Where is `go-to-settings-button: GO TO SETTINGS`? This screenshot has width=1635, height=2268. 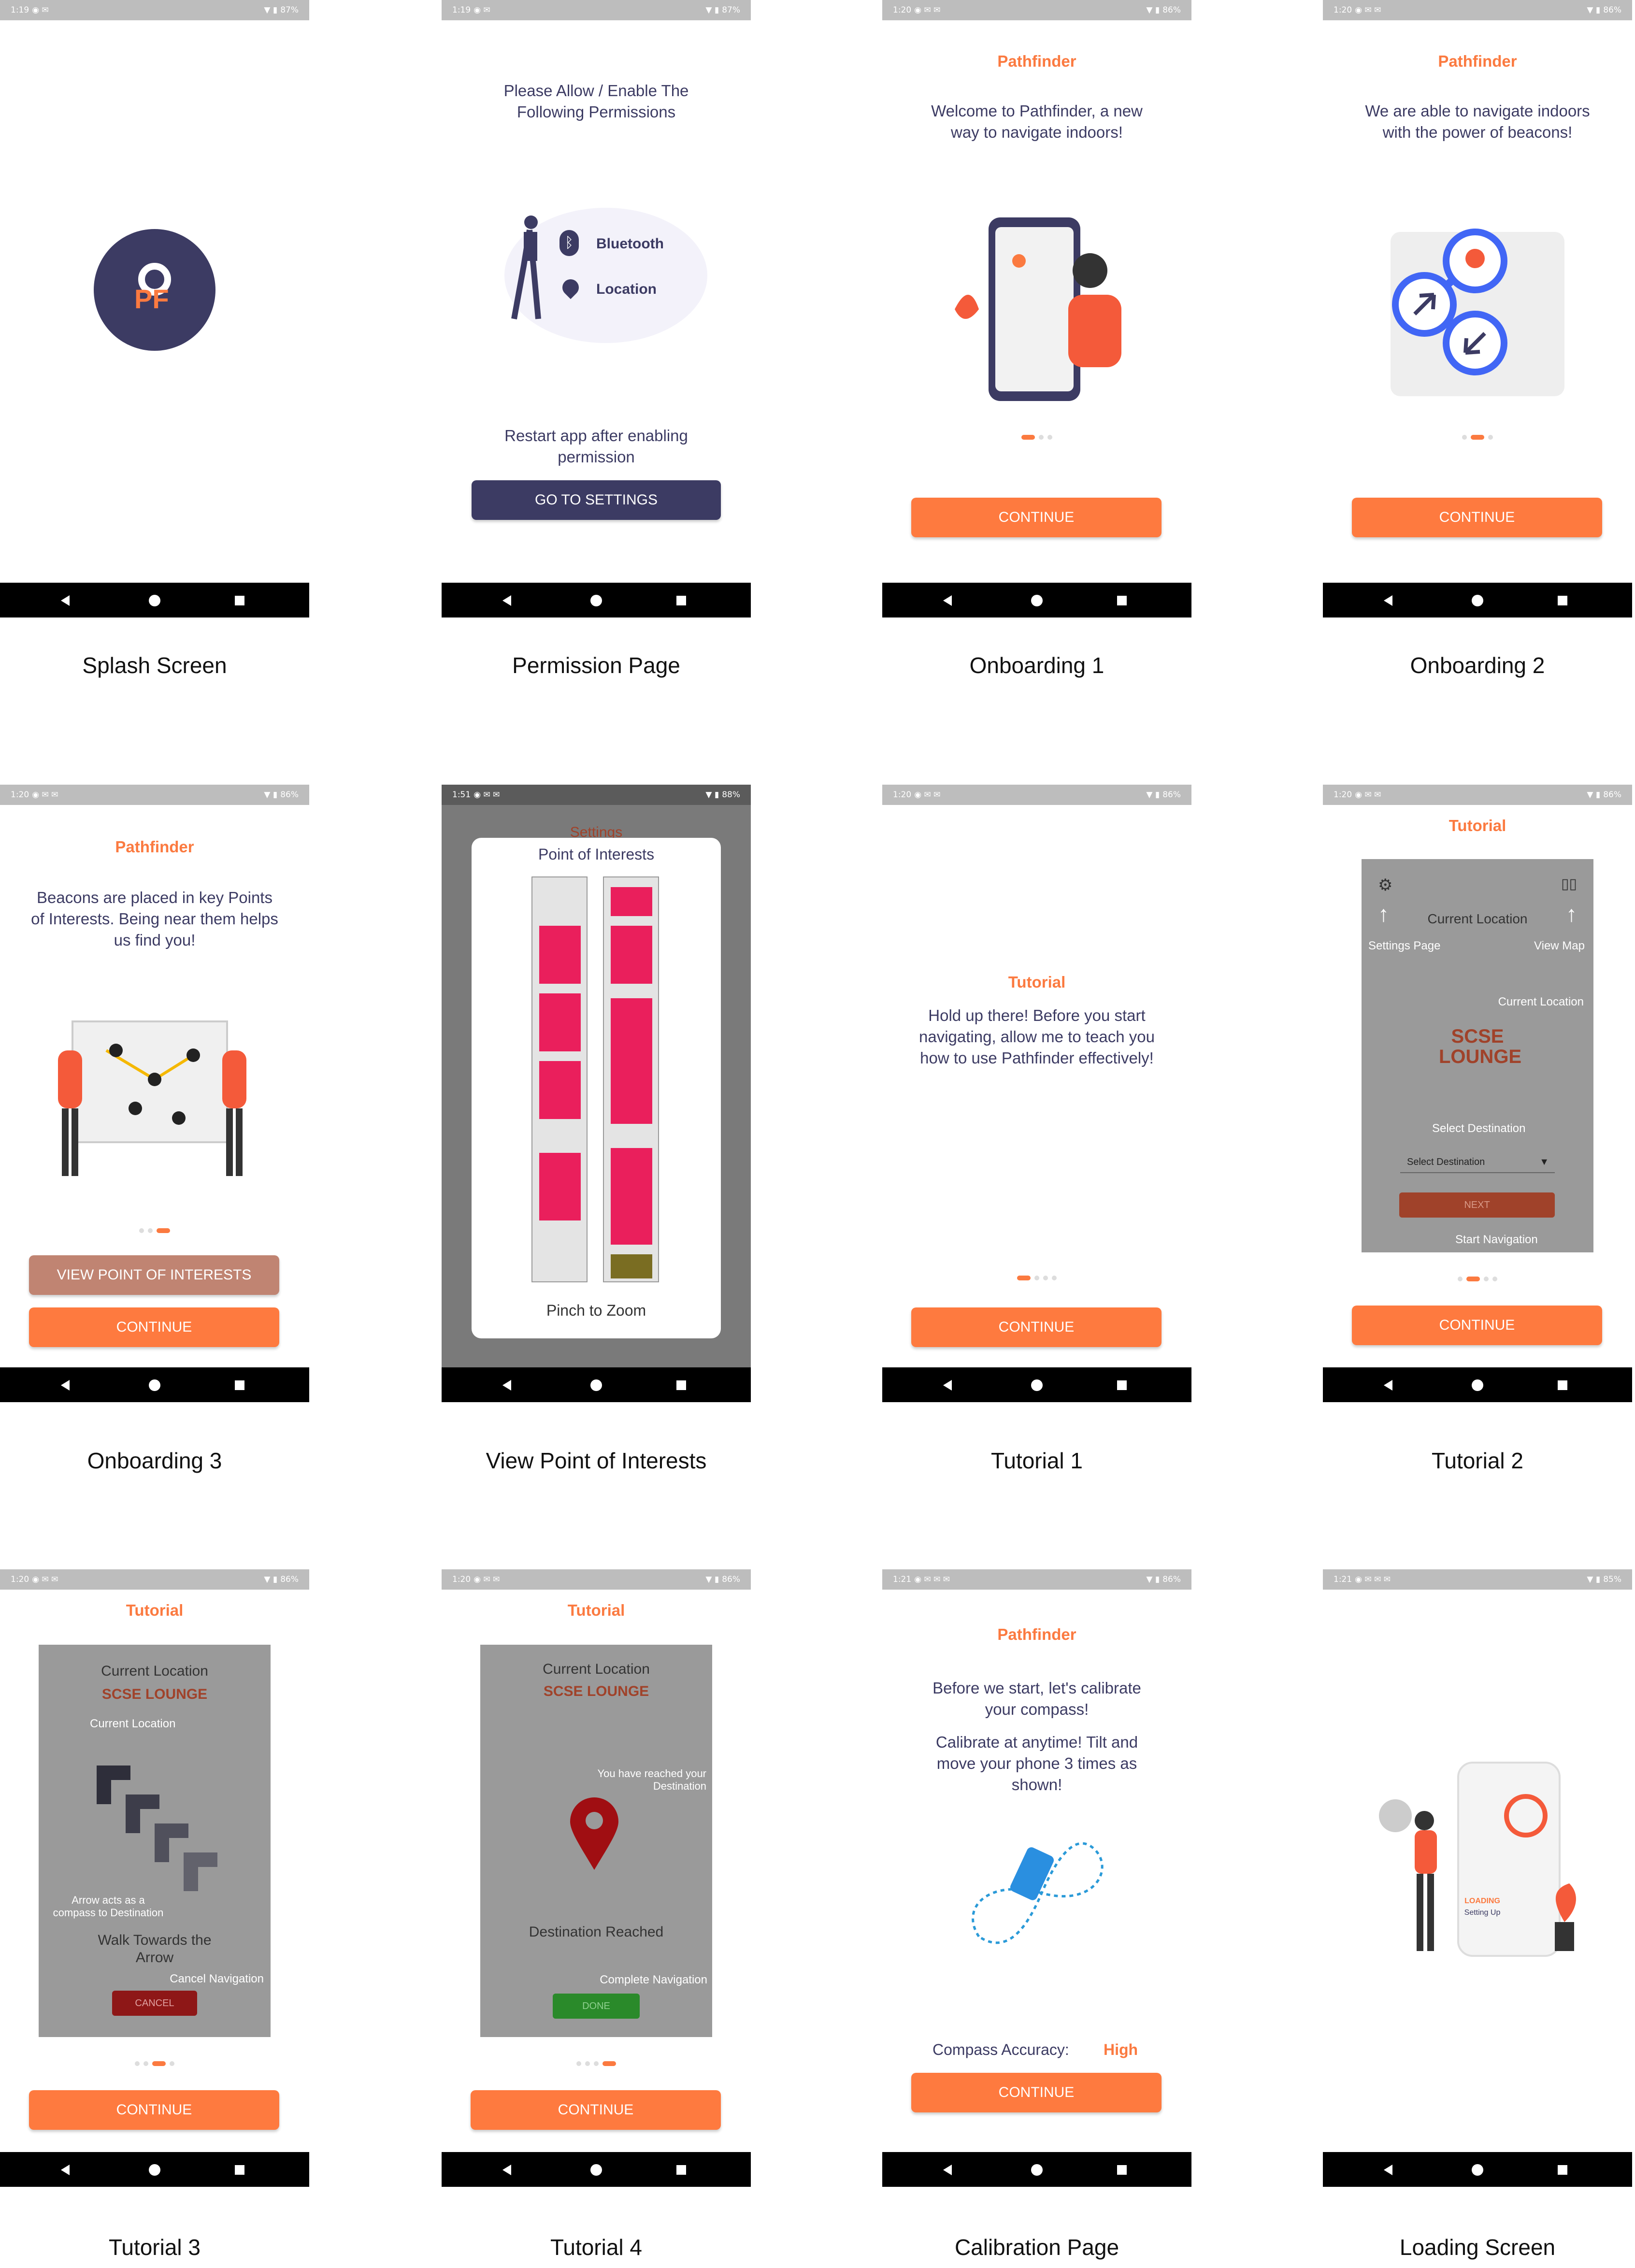 go-to-settings-button: GO TO SETTINGS is located at coordinates (596, 500).